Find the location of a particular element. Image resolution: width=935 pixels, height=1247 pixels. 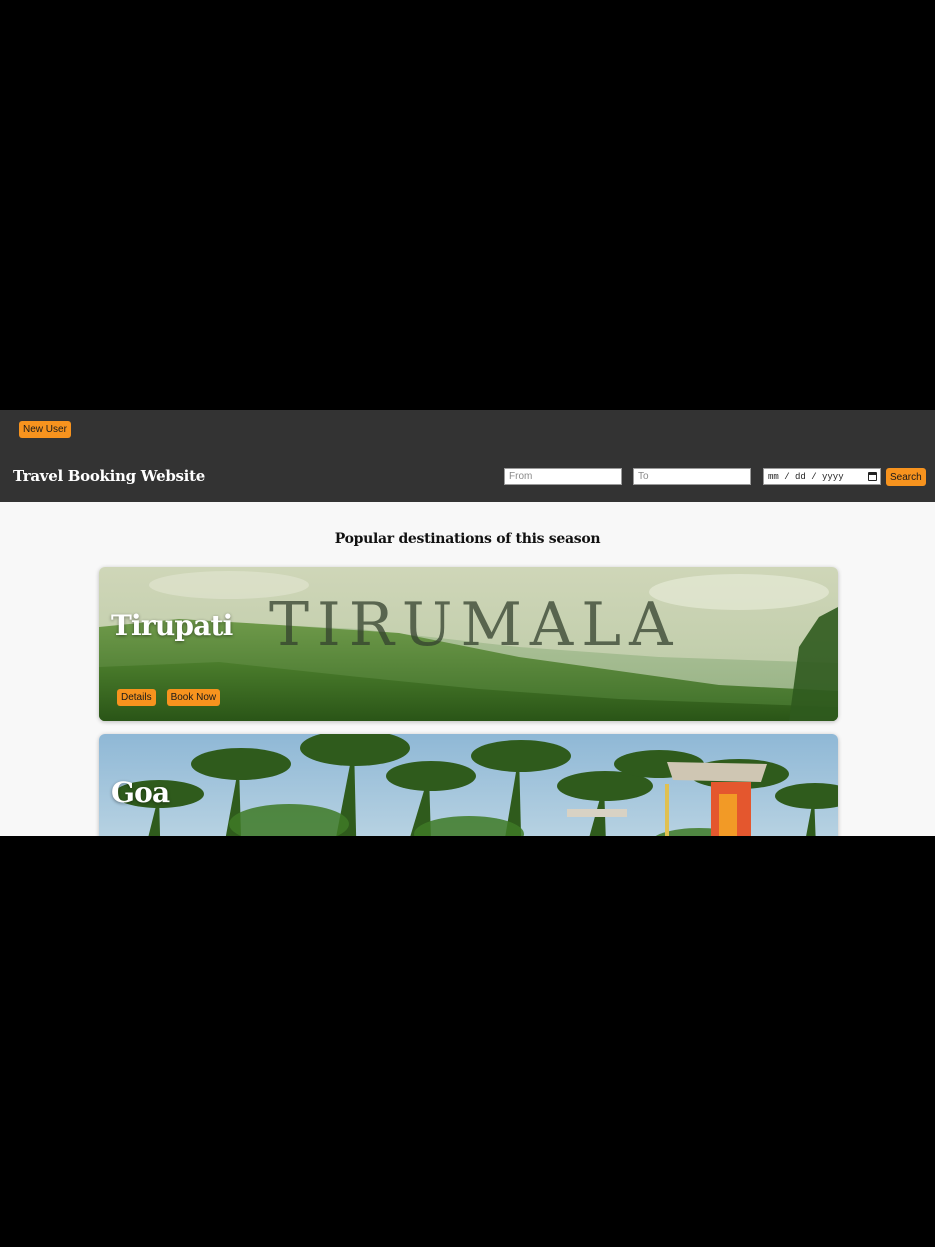

destination-name: Goa is located at coordinates (140, 792).